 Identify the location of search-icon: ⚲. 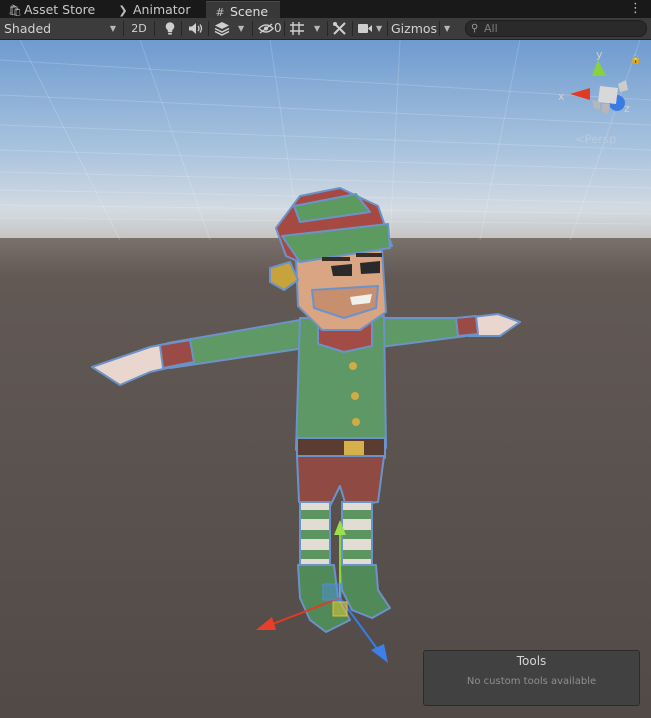
(475, 28).